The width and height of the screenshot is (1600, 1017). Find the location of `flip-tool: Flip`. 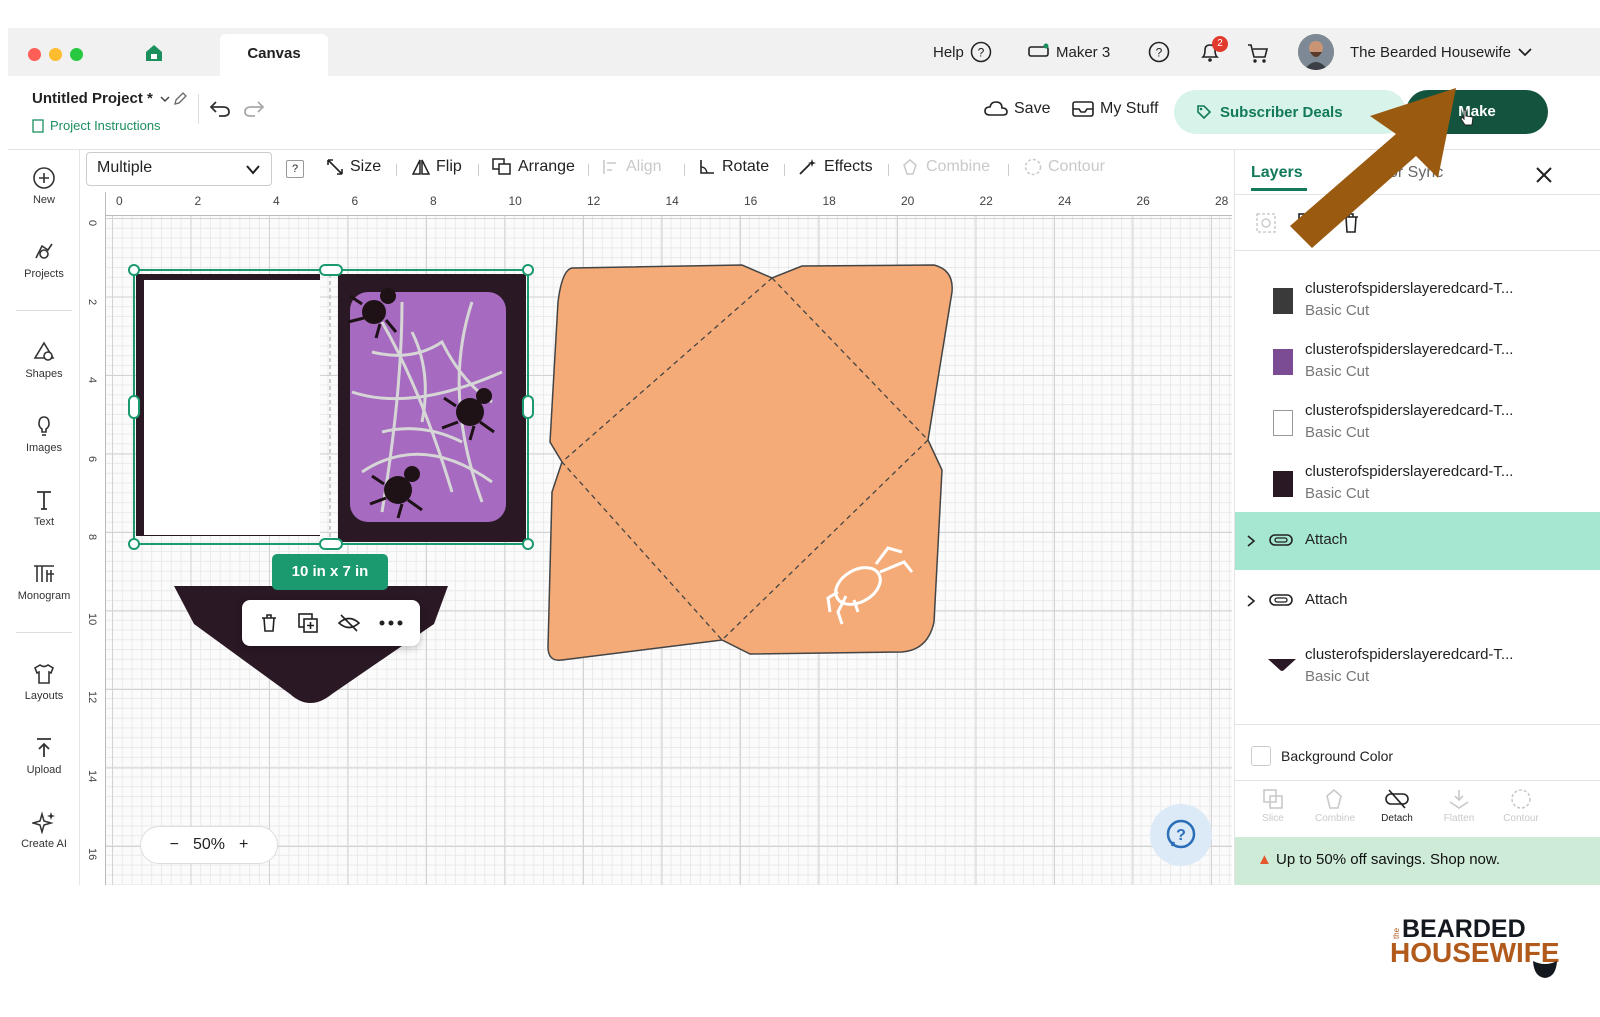

flip-tool: Flip is located at coordinates (437, 167).